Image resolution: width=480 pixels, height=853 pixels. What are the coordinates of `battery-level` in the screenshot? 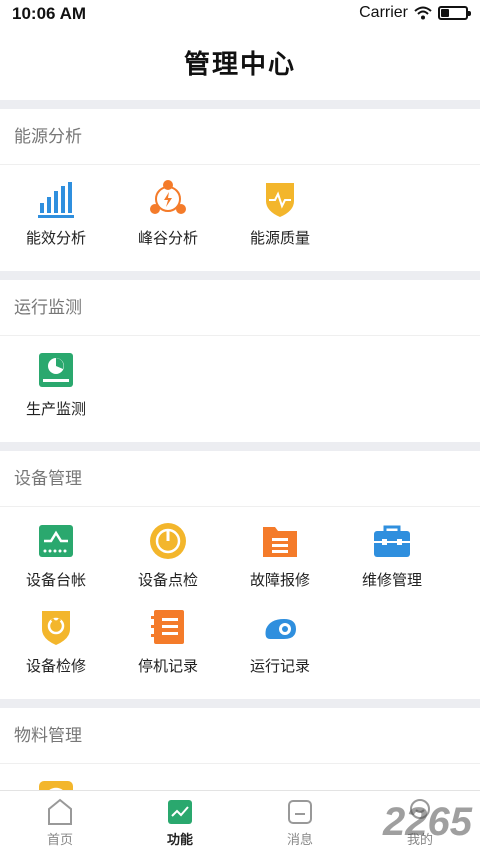 It's located at (445, 13).